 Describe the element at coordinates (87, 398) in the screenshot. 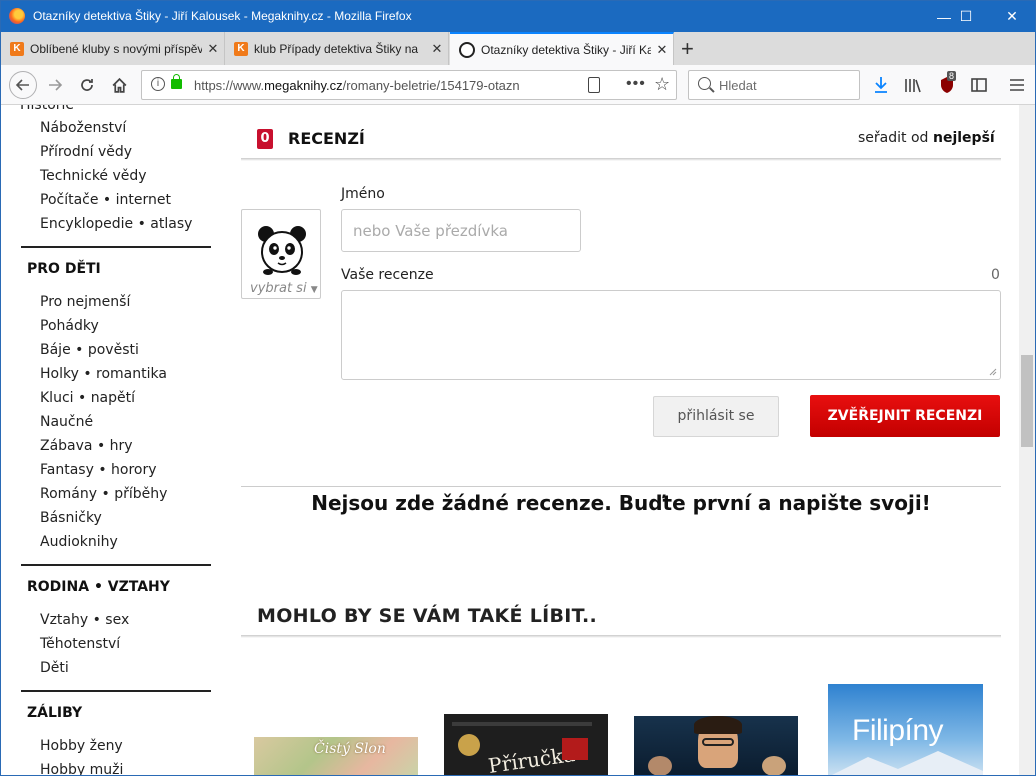

I see `sidebar-item-kluci: Kluci • napětí` at that location.